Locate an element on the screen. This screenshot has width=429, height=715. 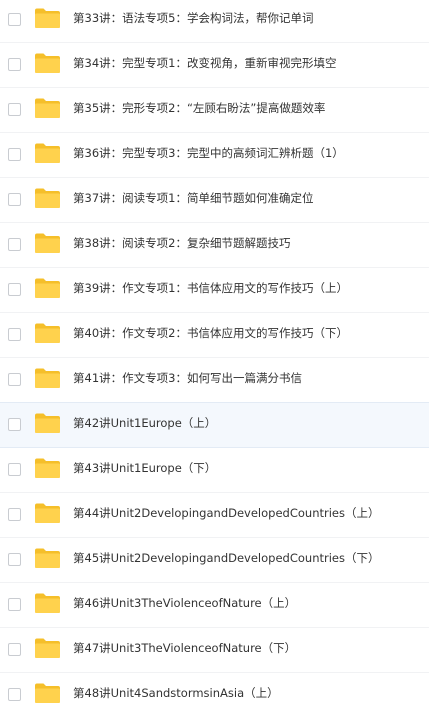
file-name: 第36讲：完型专项3：完型中的高频词汇辨析题（1） is located at coordinates (208, 153).